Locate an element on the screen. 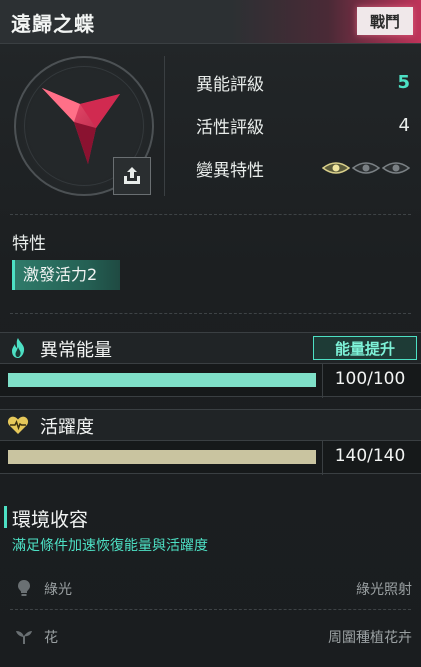 The height and width of the screenshot is (667, 421). sprout-icon is located at coordinates (24, 637).